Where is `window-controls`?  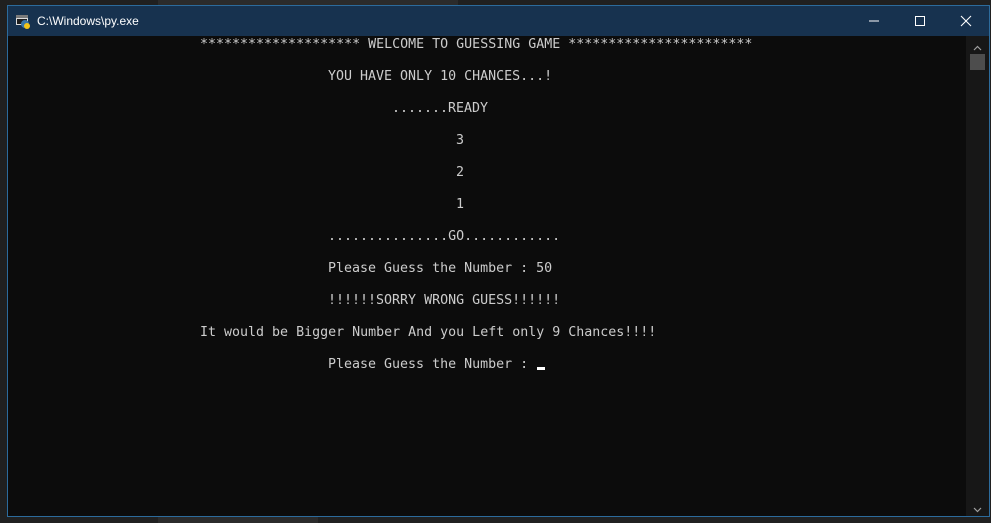 window-controls is located at coordinates (920, 21).